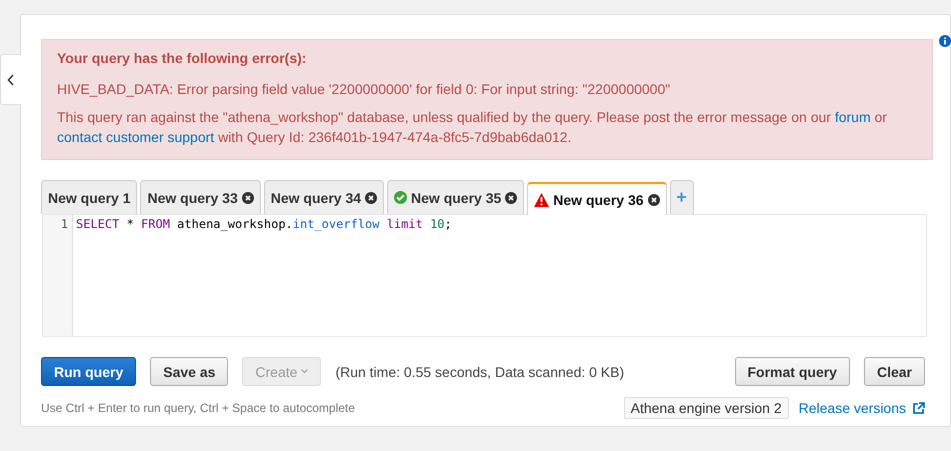  What do you see at coordinates (135, 137) in the screenshot?
I see `help-link: contact customer support` at bounding box center [135, 137].